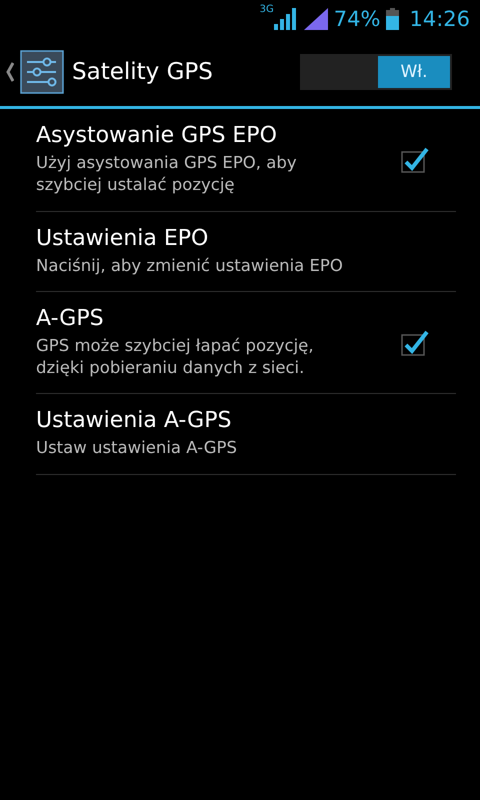 The image size is (480, 800). Describe the element at coordinates (70, 318) in the screenshot. I see `item-title: A-GPS` at that location.